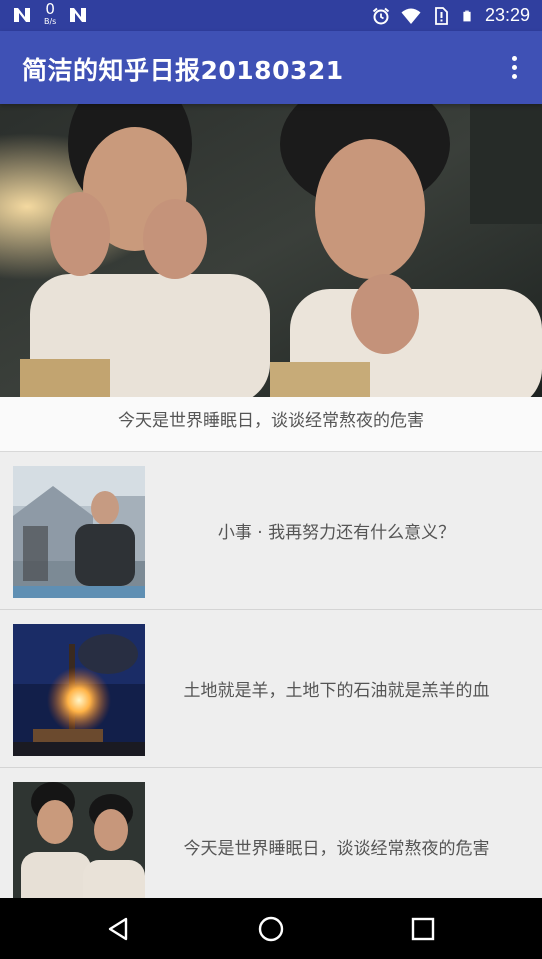 Image resolution: width=542 pixels, height=959 pixels. What do you see at coordinates (271, 833) in the screenshot?
I see `list-item: 今天是世界睡眠日，谈谈经常熬夜的危害` at bounding box center [271, 833].